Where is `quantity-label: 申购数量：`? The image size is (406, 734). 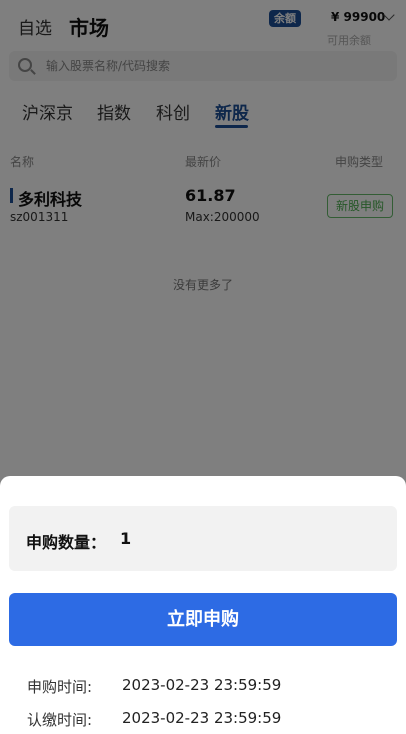
quantity-label: 申购数量： is located at coordinates (66, 542).